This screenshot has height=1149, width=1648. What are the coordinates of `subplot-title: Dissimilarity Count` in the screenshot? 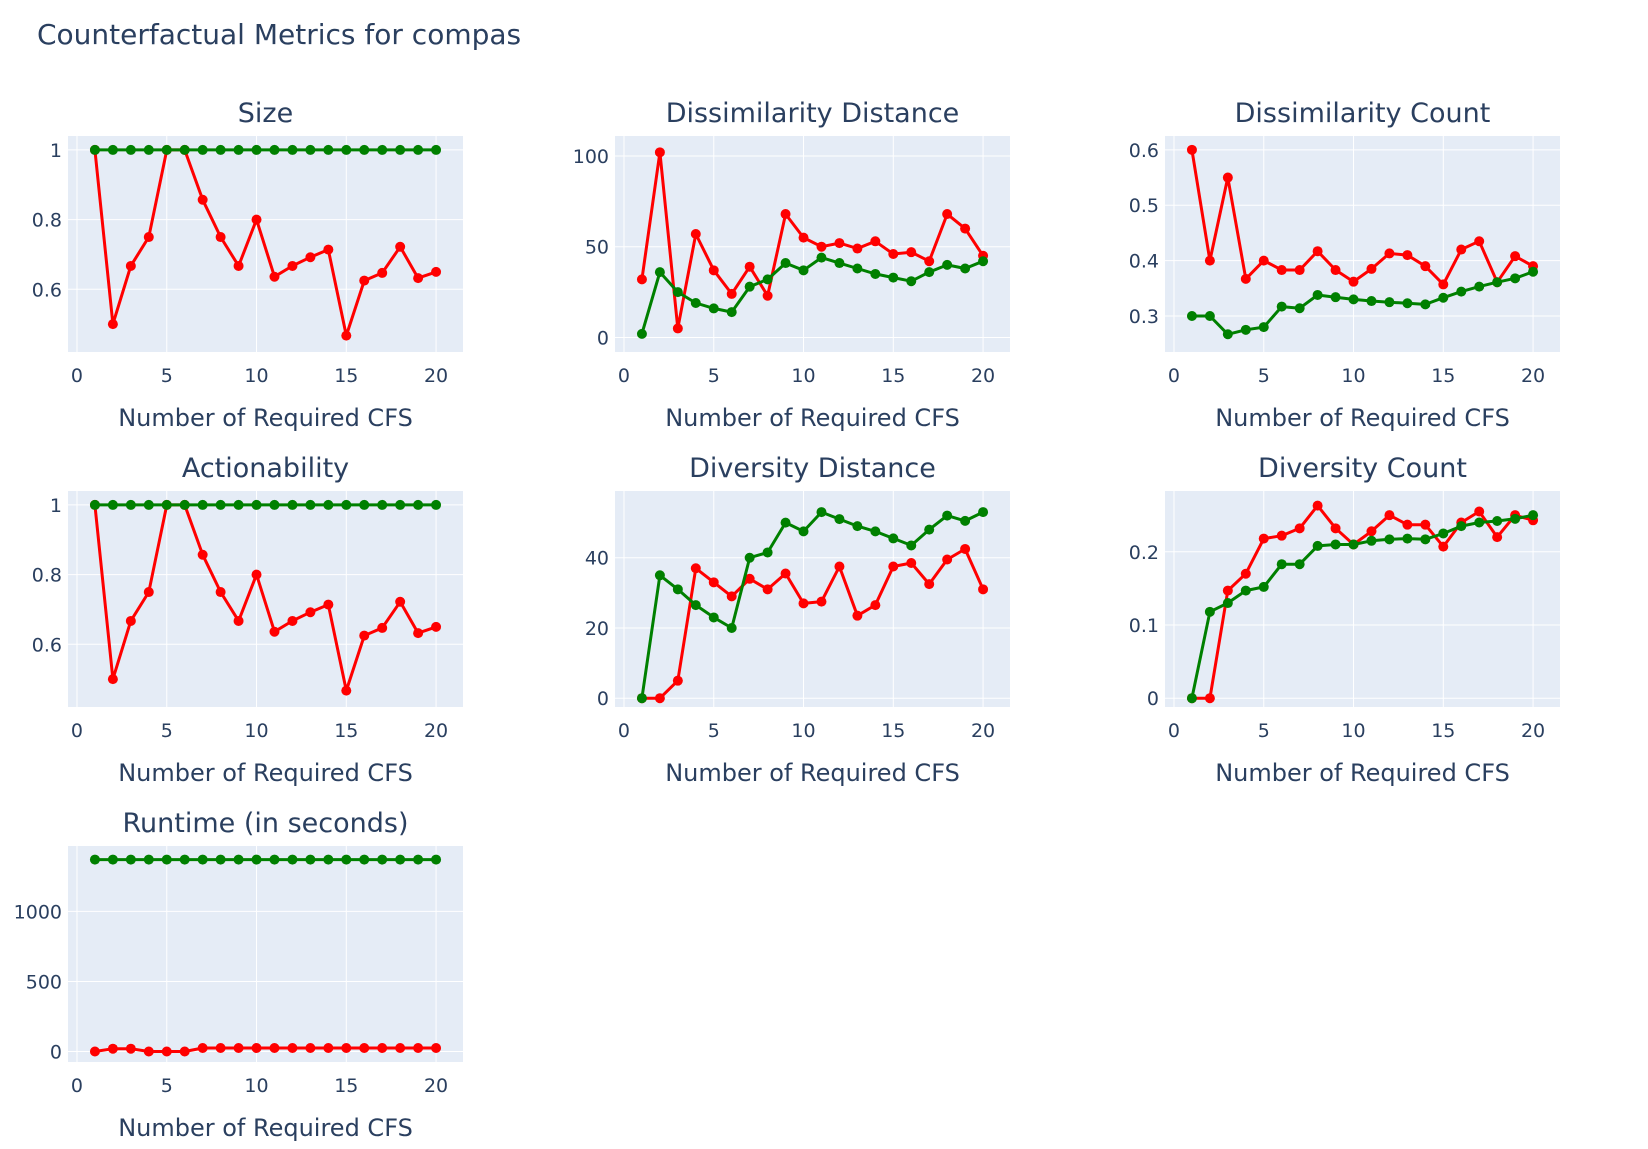 It's located at (1363, 113).